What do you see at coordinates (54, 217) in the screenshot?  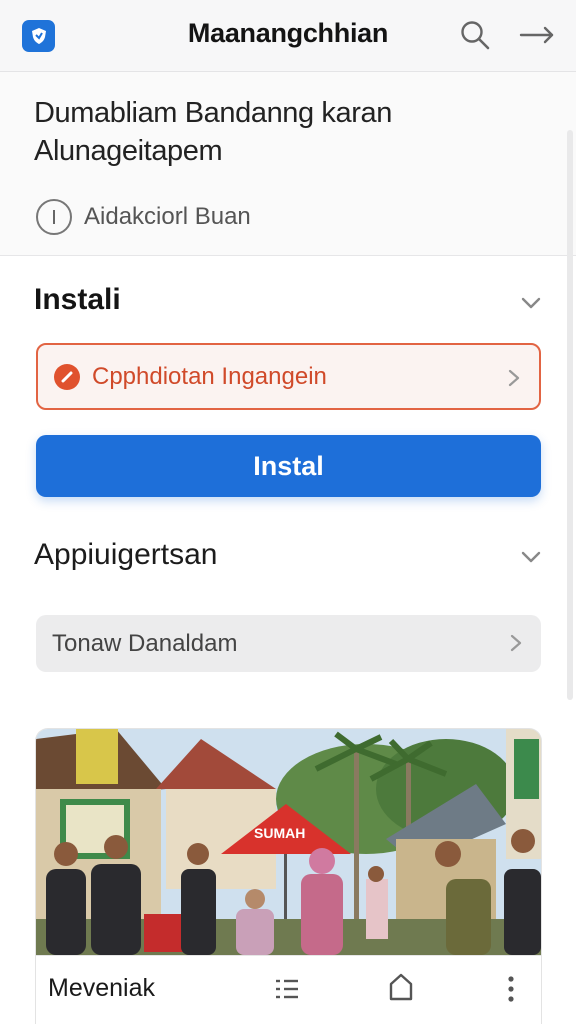 I see `info-icon` at bounding box center [54, 217].